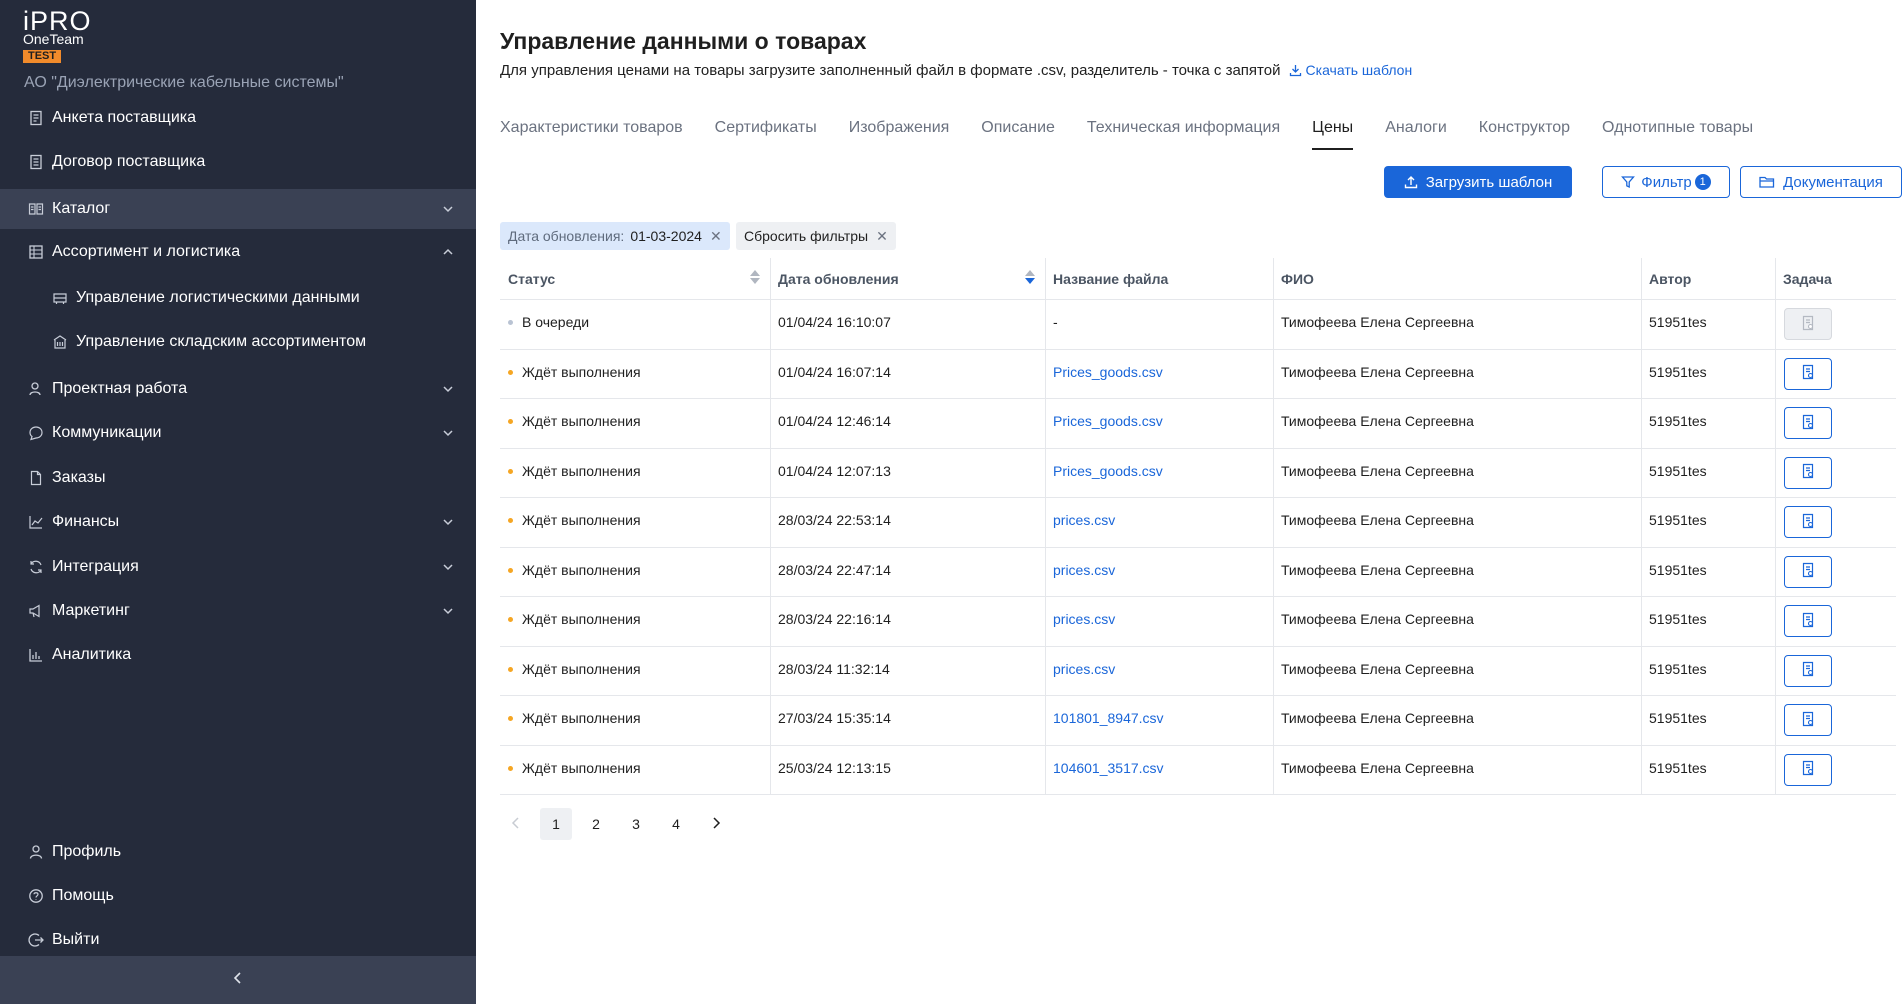  Describe the element at coordinates (516, 824) in the screenshot. I see `prev-page-button` at that location.